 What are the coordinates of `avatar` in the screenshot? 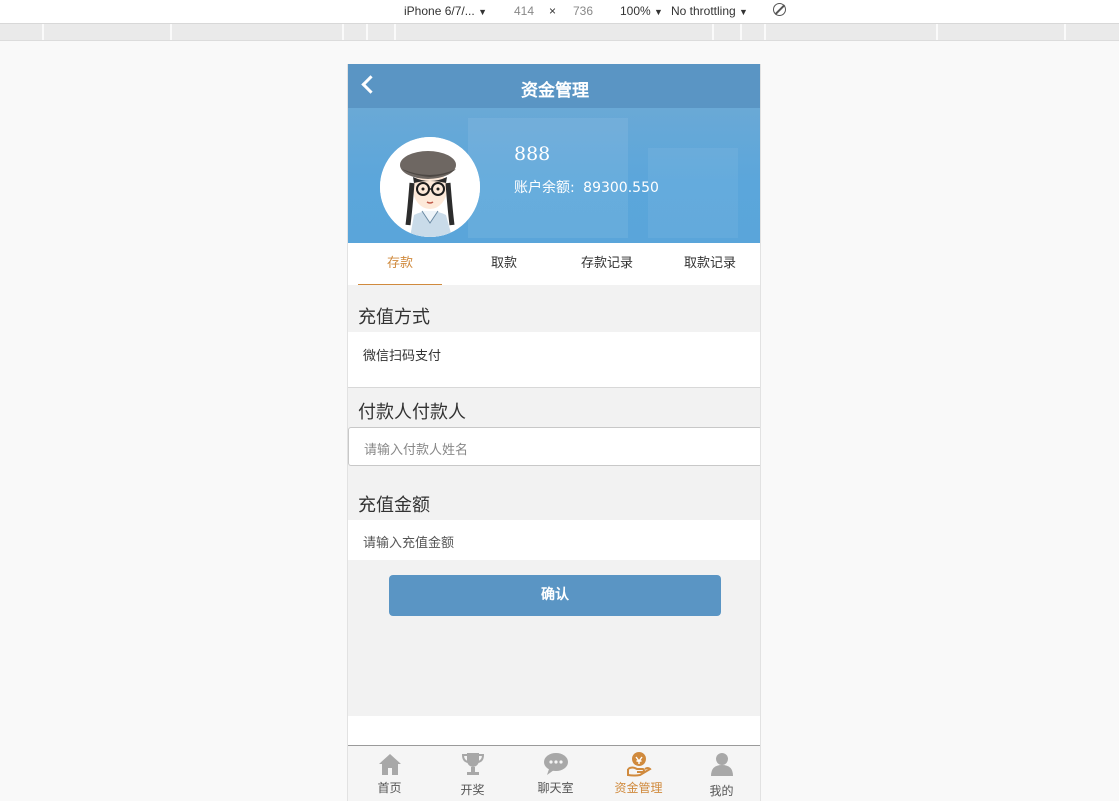 It's located at (430, 187).